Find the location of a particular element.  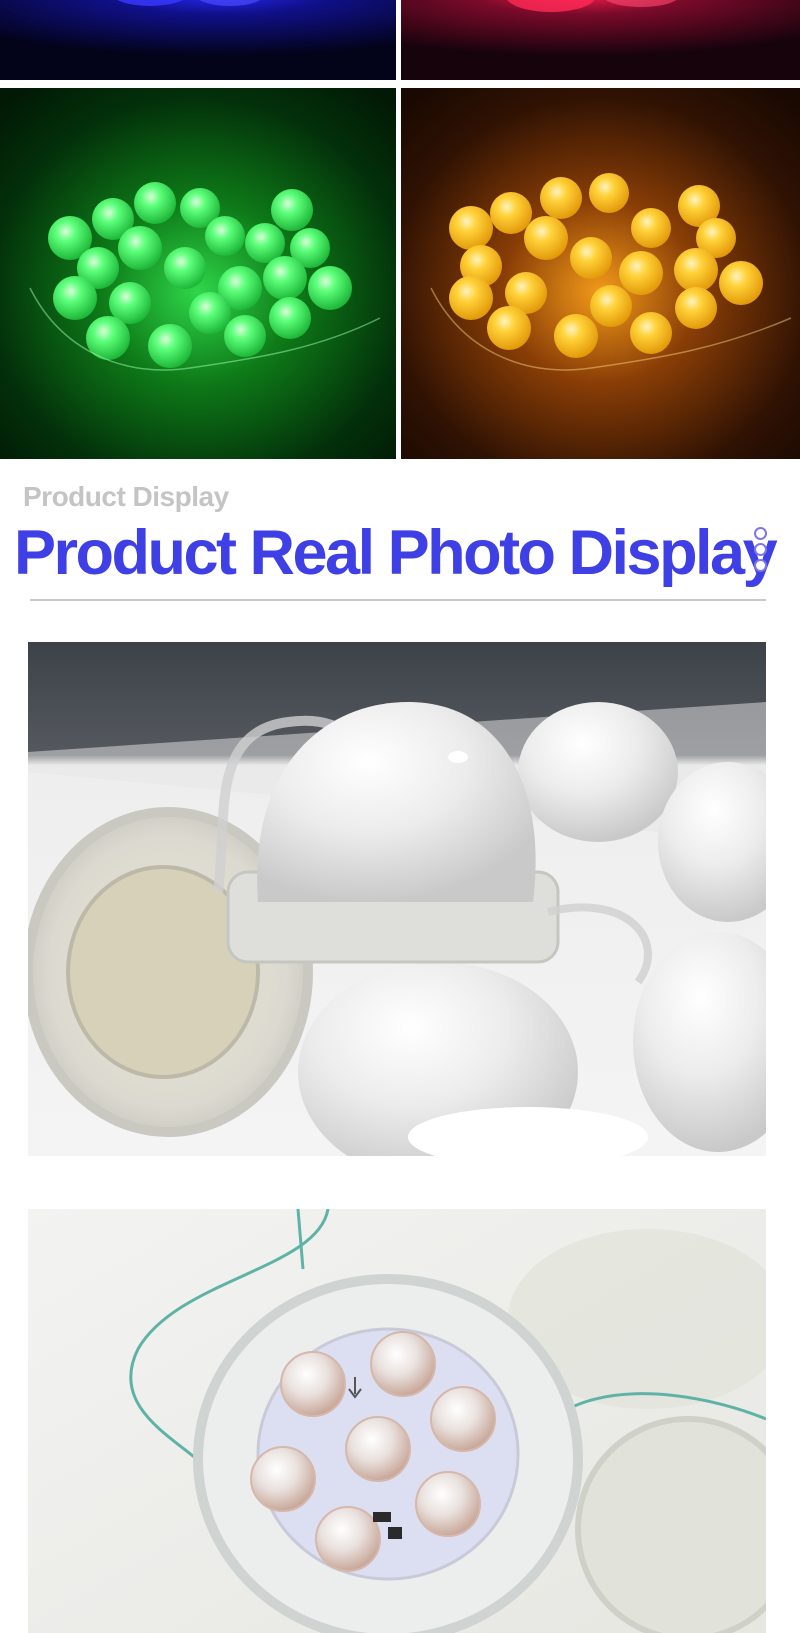

green-lights-photo is located at coordinates (198, 273).